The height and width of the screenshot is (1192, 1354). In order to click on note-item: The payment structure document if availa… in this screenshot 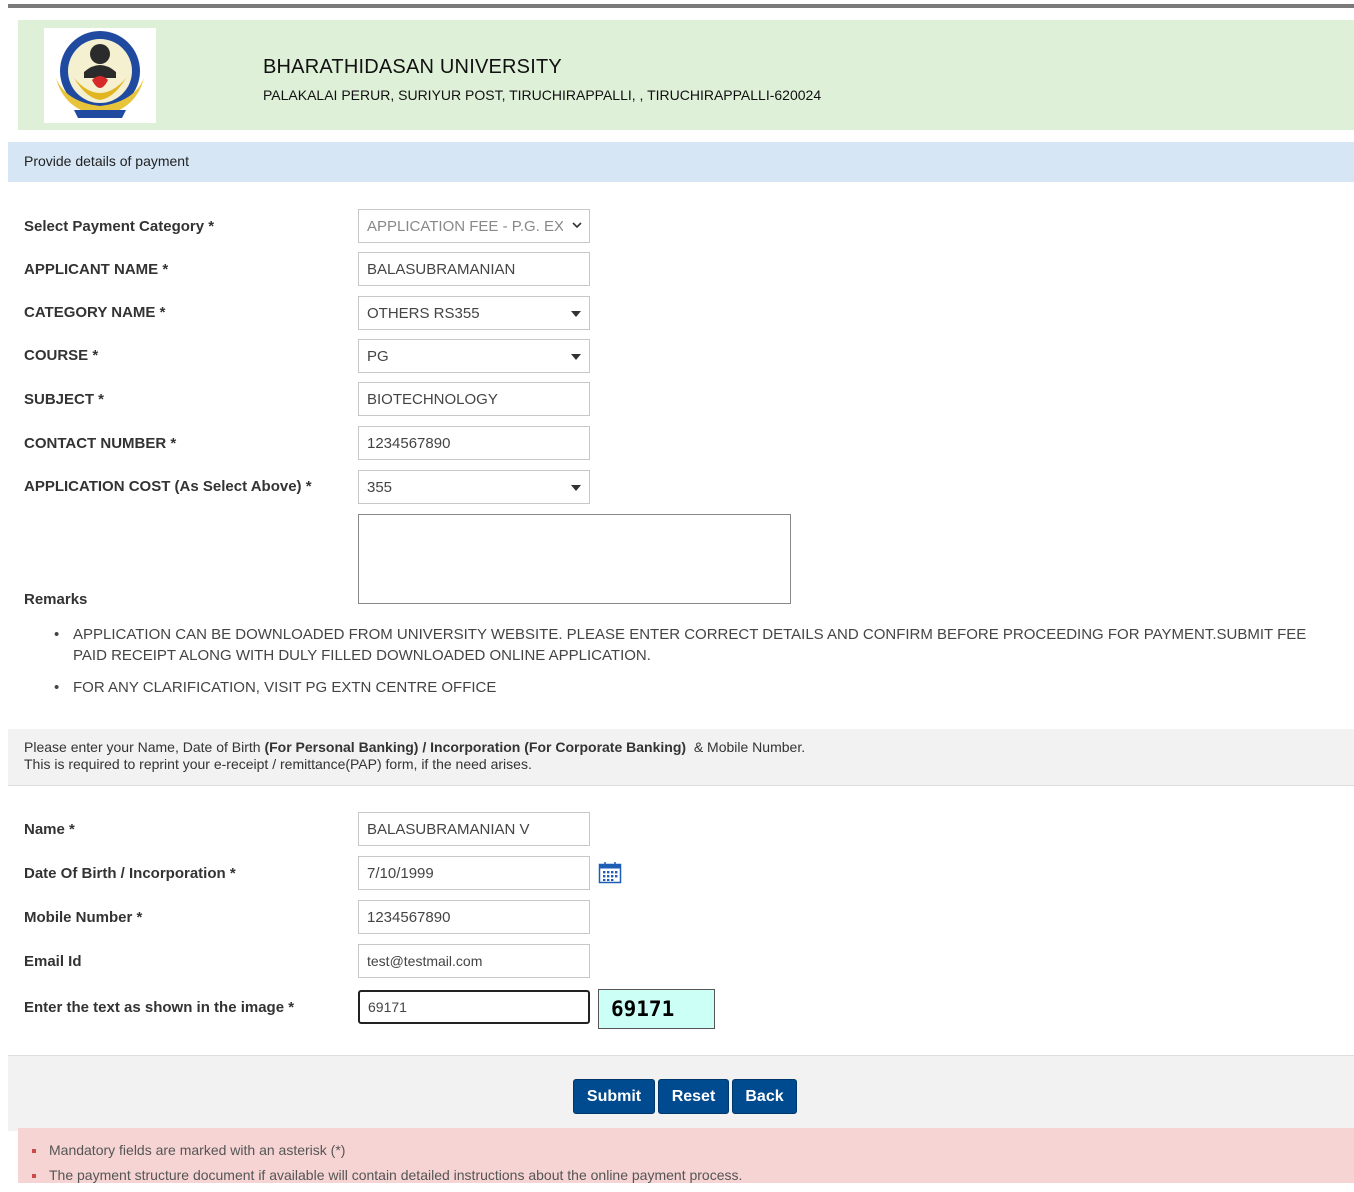, I will do `click(387, 1179)`.